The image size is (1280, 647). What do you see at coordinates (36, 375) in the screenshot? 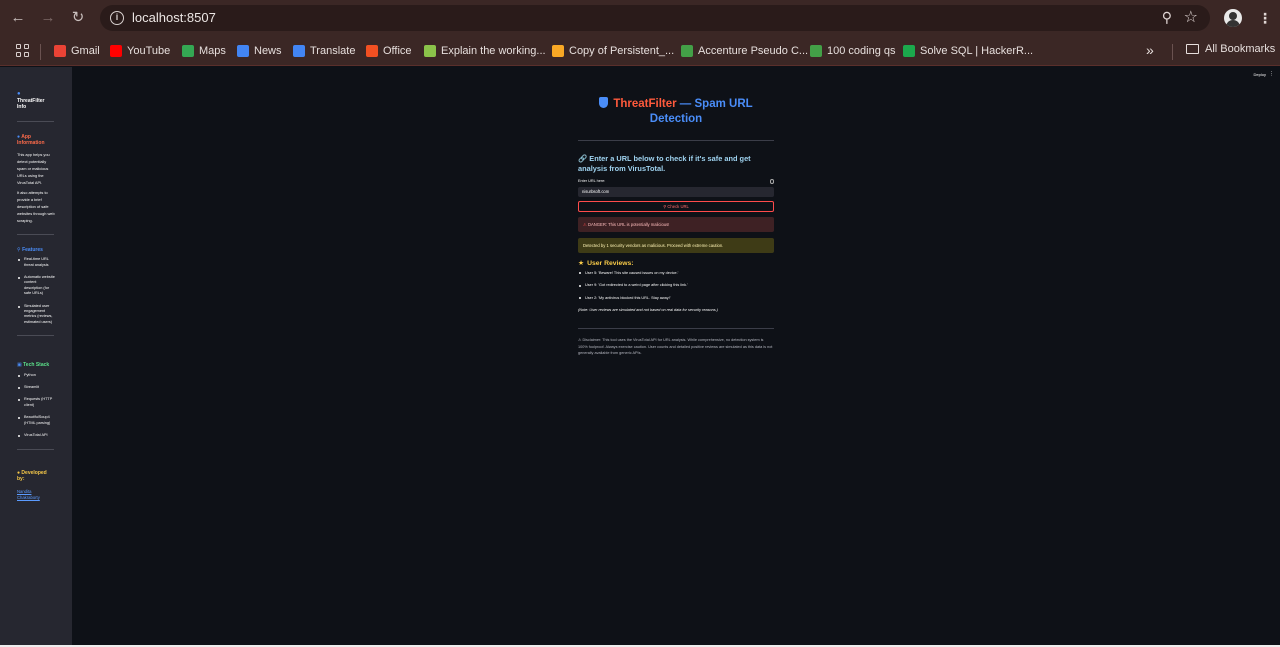
I see `tech-item: Python` at bounding box center [36, 375].